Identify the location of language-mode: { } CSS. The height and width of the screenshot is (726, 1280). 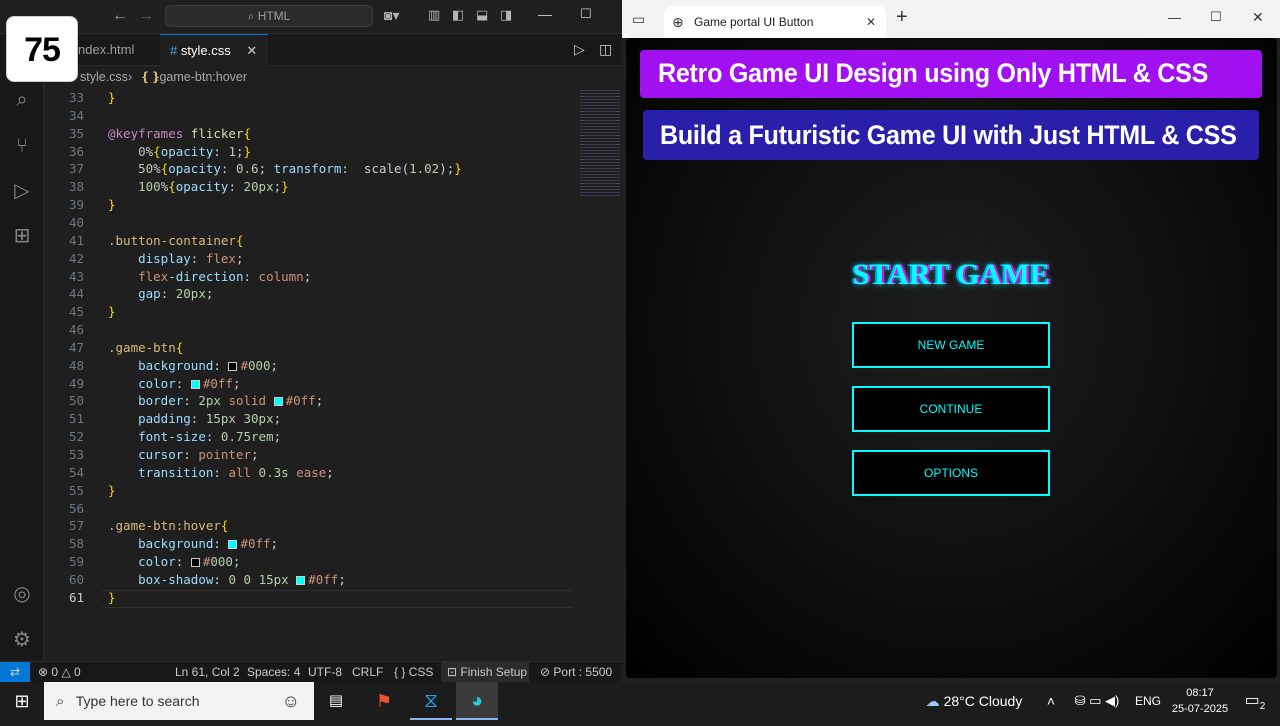
(413, 672).